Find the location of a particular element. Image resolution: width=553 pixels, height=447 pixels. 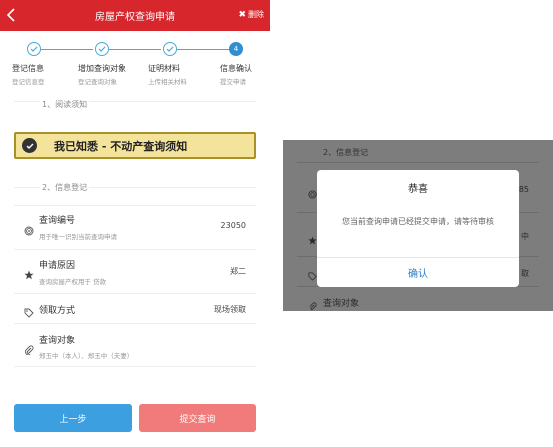

step-3-label: 证明材料 is located at coordinates (164, 68).